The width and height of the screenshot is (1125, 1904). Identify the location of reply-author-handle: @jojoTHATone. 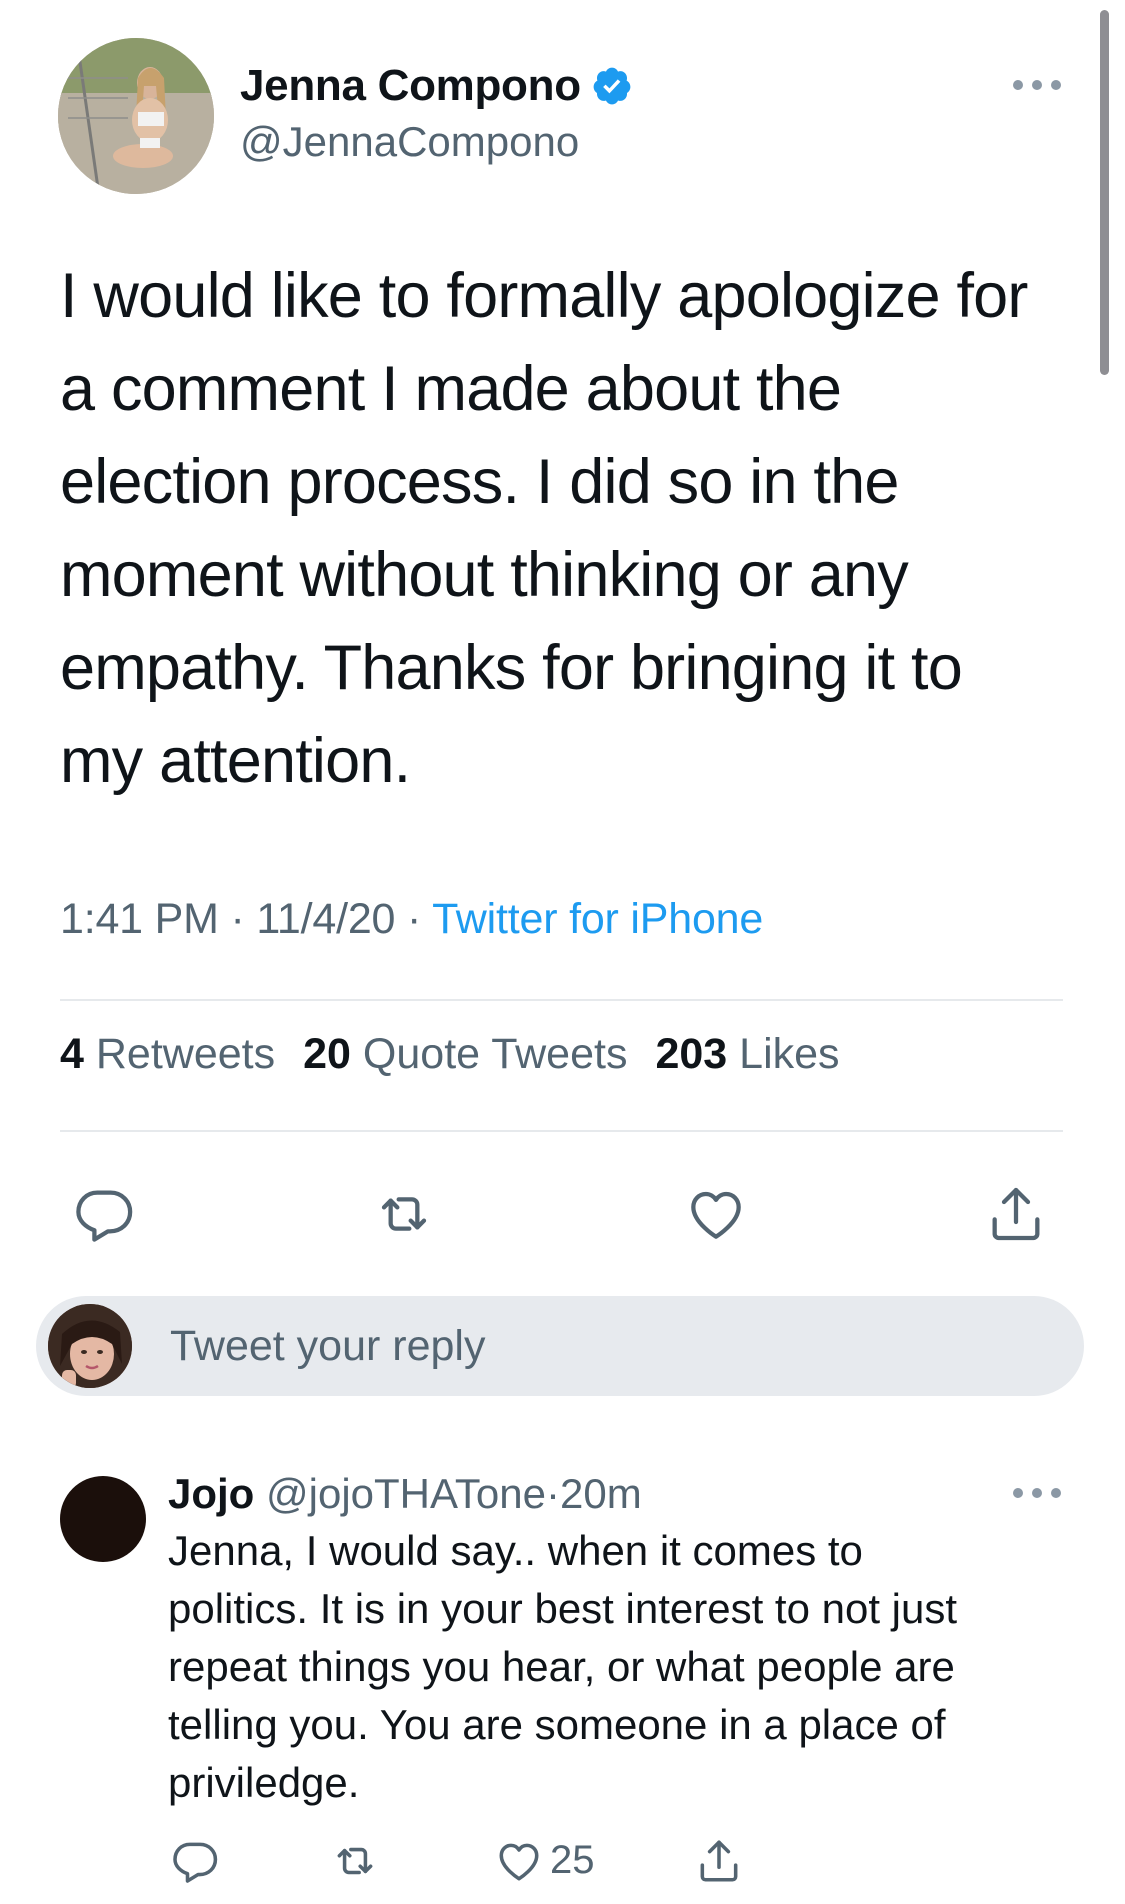
(406, 1493).